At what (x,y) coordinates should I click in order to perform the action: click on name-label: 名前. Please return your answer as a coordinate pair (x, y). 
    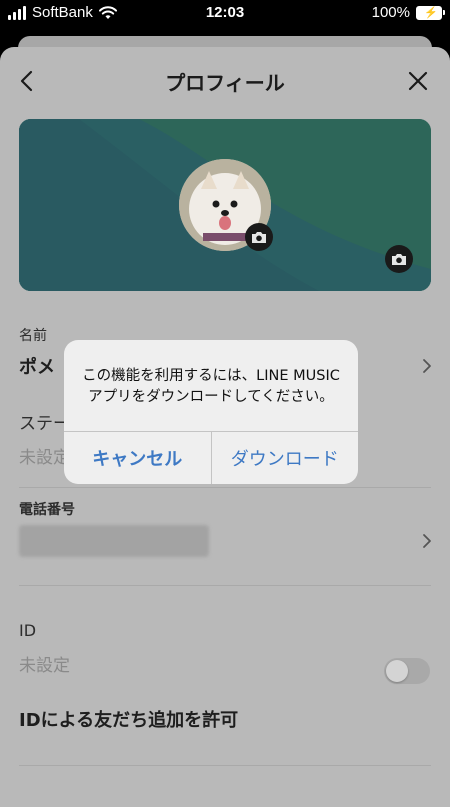
    Looking at the image, I should click on (33, 336).